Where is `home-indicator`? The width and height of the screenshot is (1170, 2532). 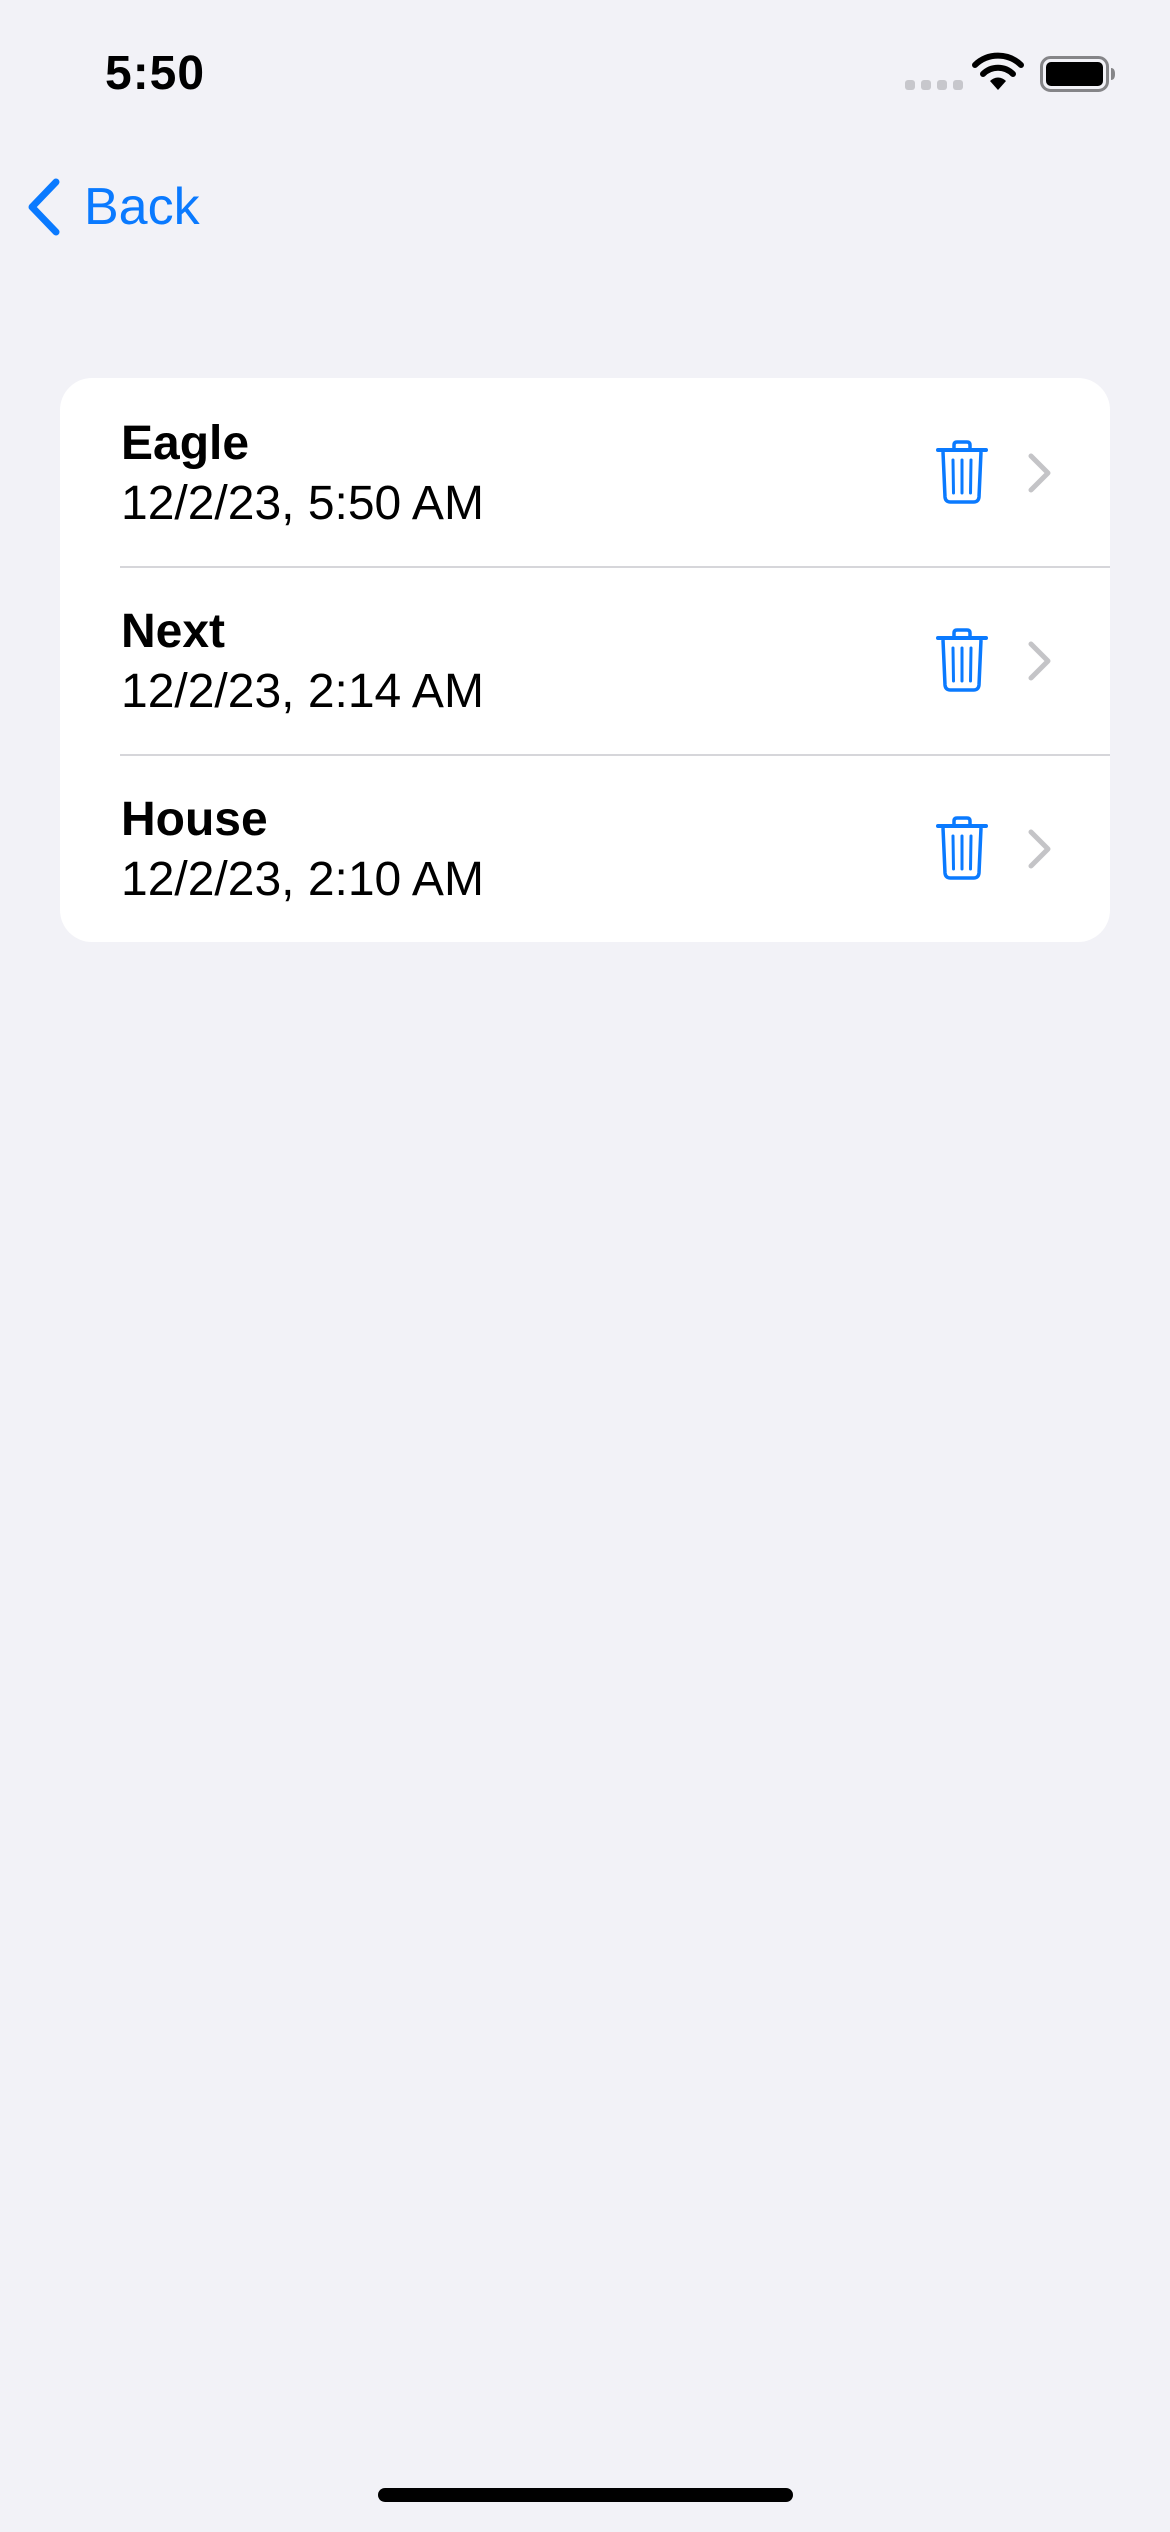
home-indicator is located at coordinates (585, 2495).